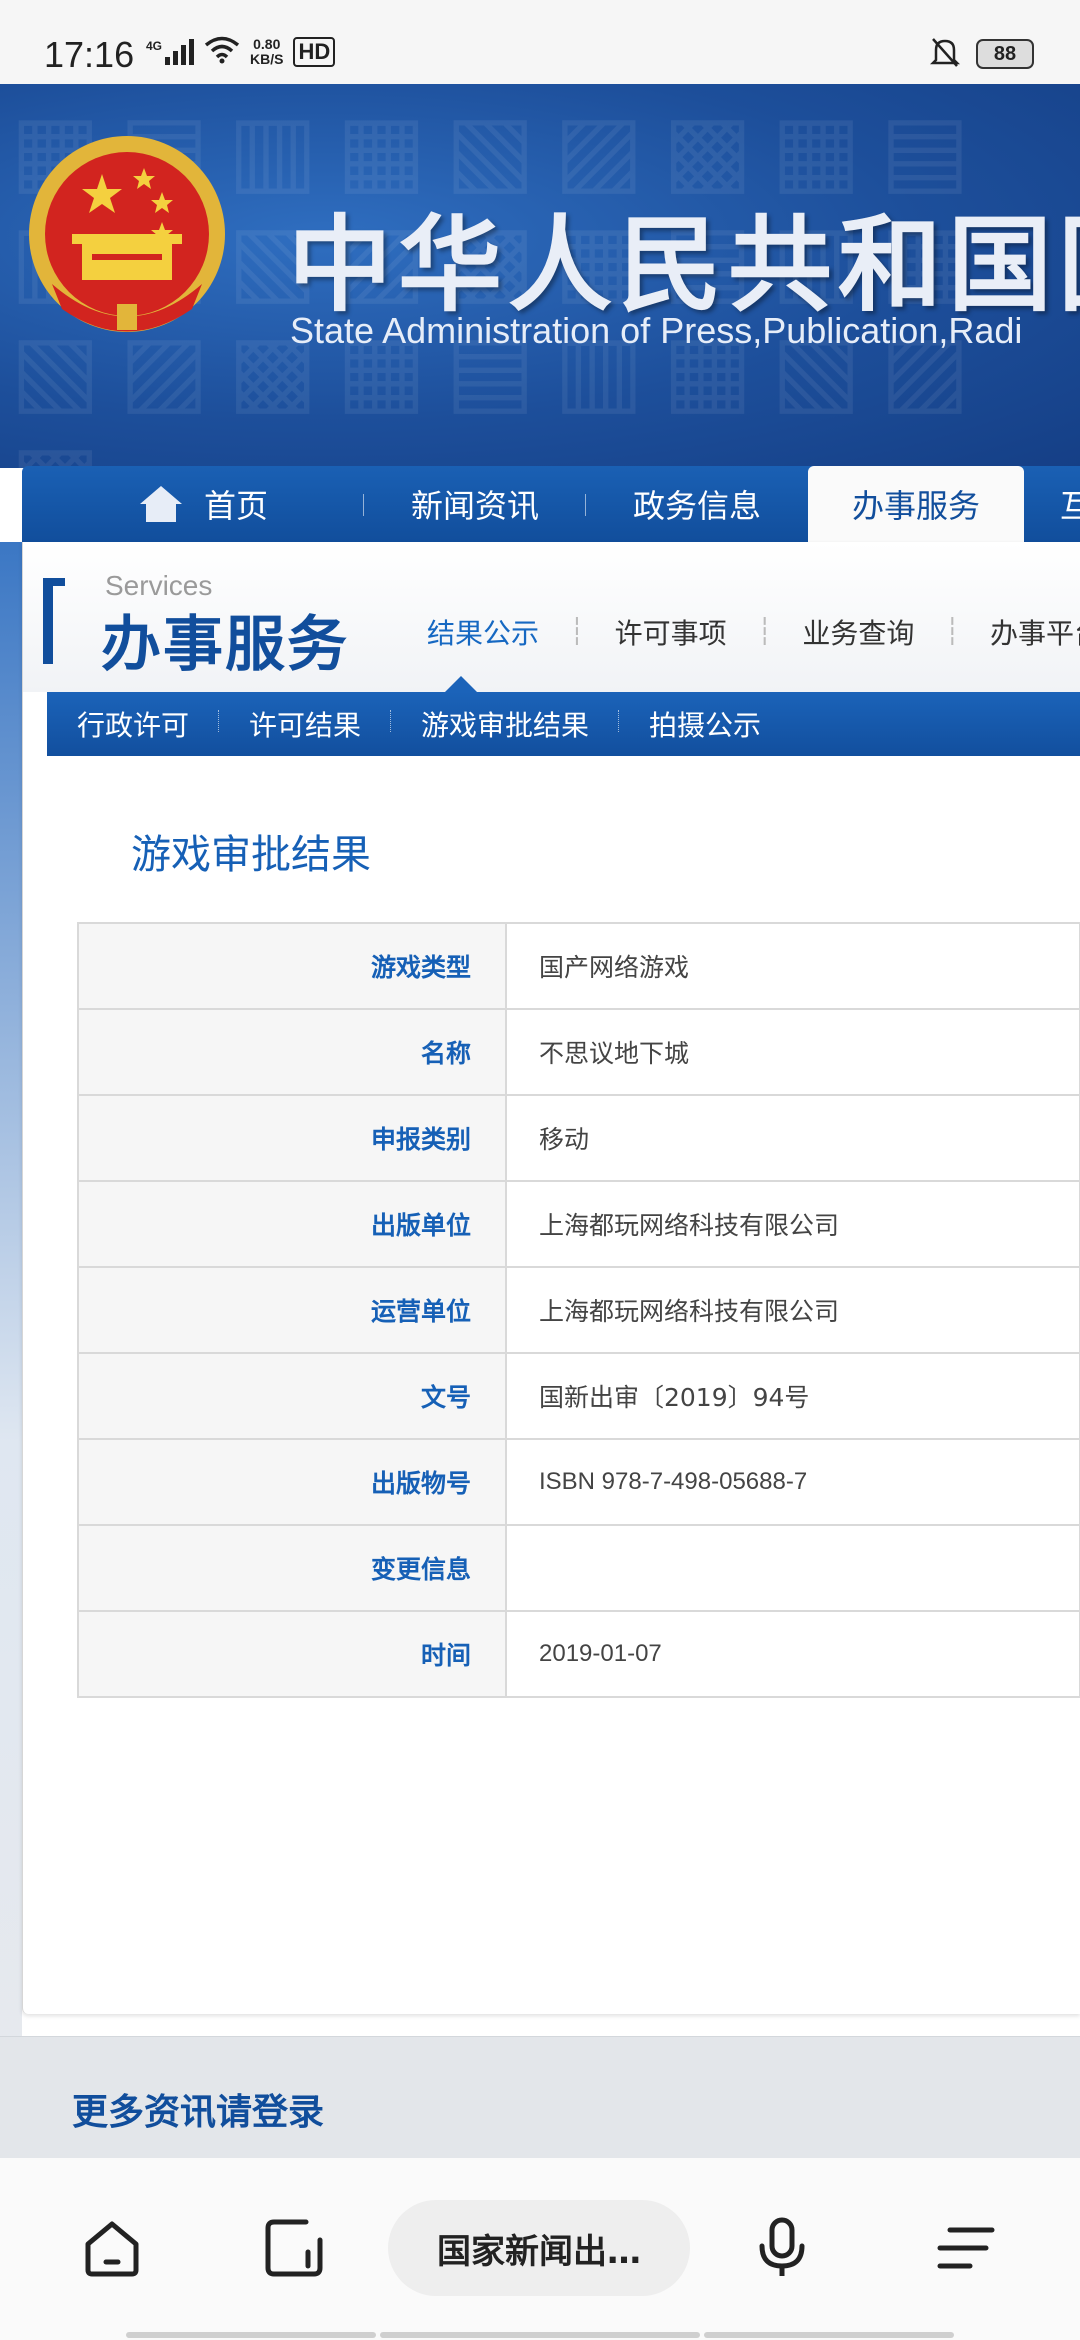 Image resolution: width=1080 pixels, height=2340 pixels. Describe the element at coordinates (540, 2097) in the screenshot. I see `login-prompt-strip: 更多资讯请登录` at that location.